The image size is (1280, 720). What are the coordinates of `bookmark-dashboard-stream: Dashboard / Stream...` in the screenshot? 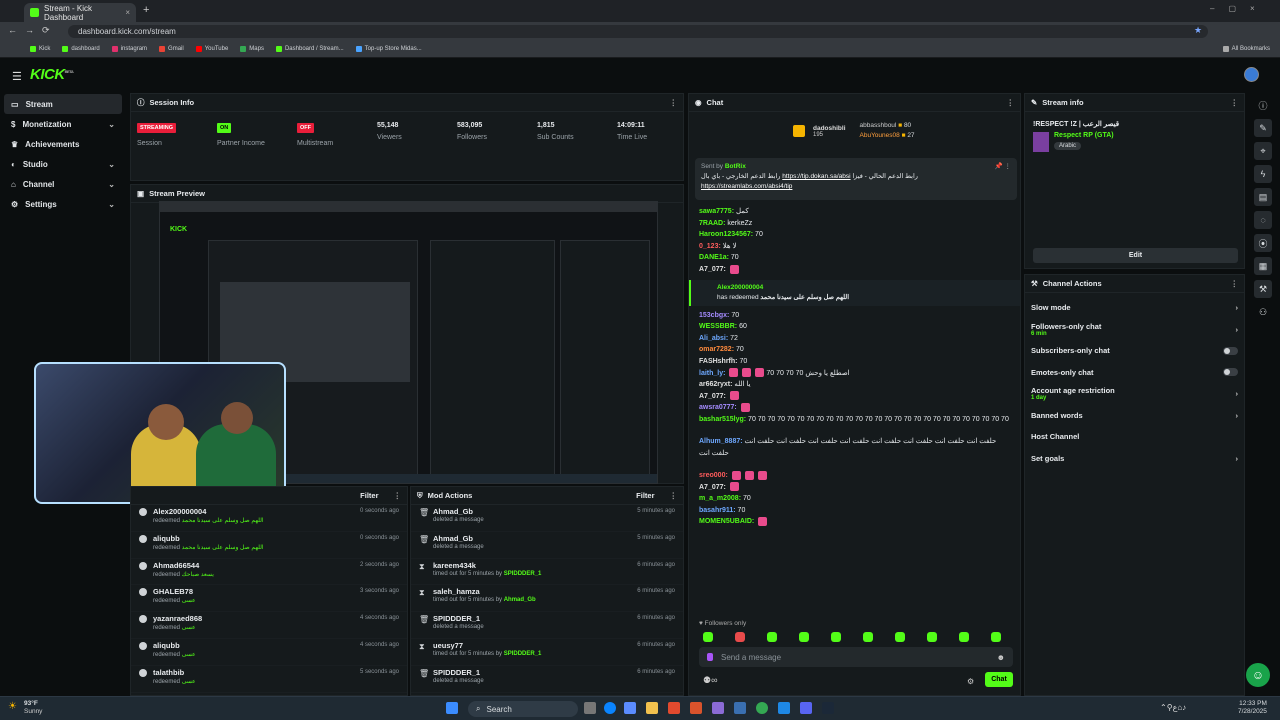 It's located at (309, 49).